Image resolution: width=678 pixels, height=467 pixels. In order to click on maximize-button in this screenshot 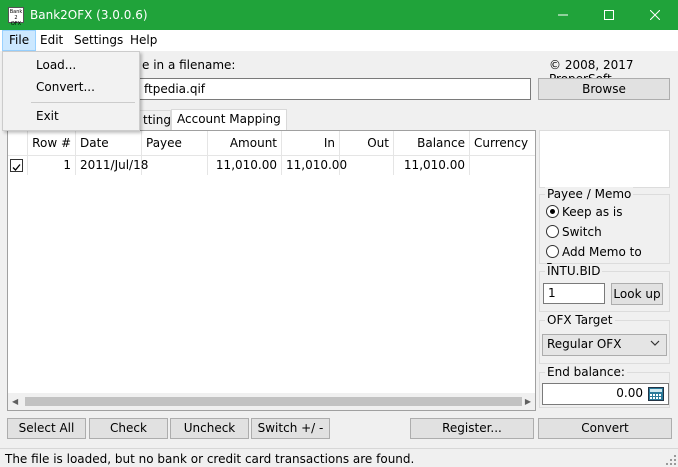, I will do `click(609, 15)`.